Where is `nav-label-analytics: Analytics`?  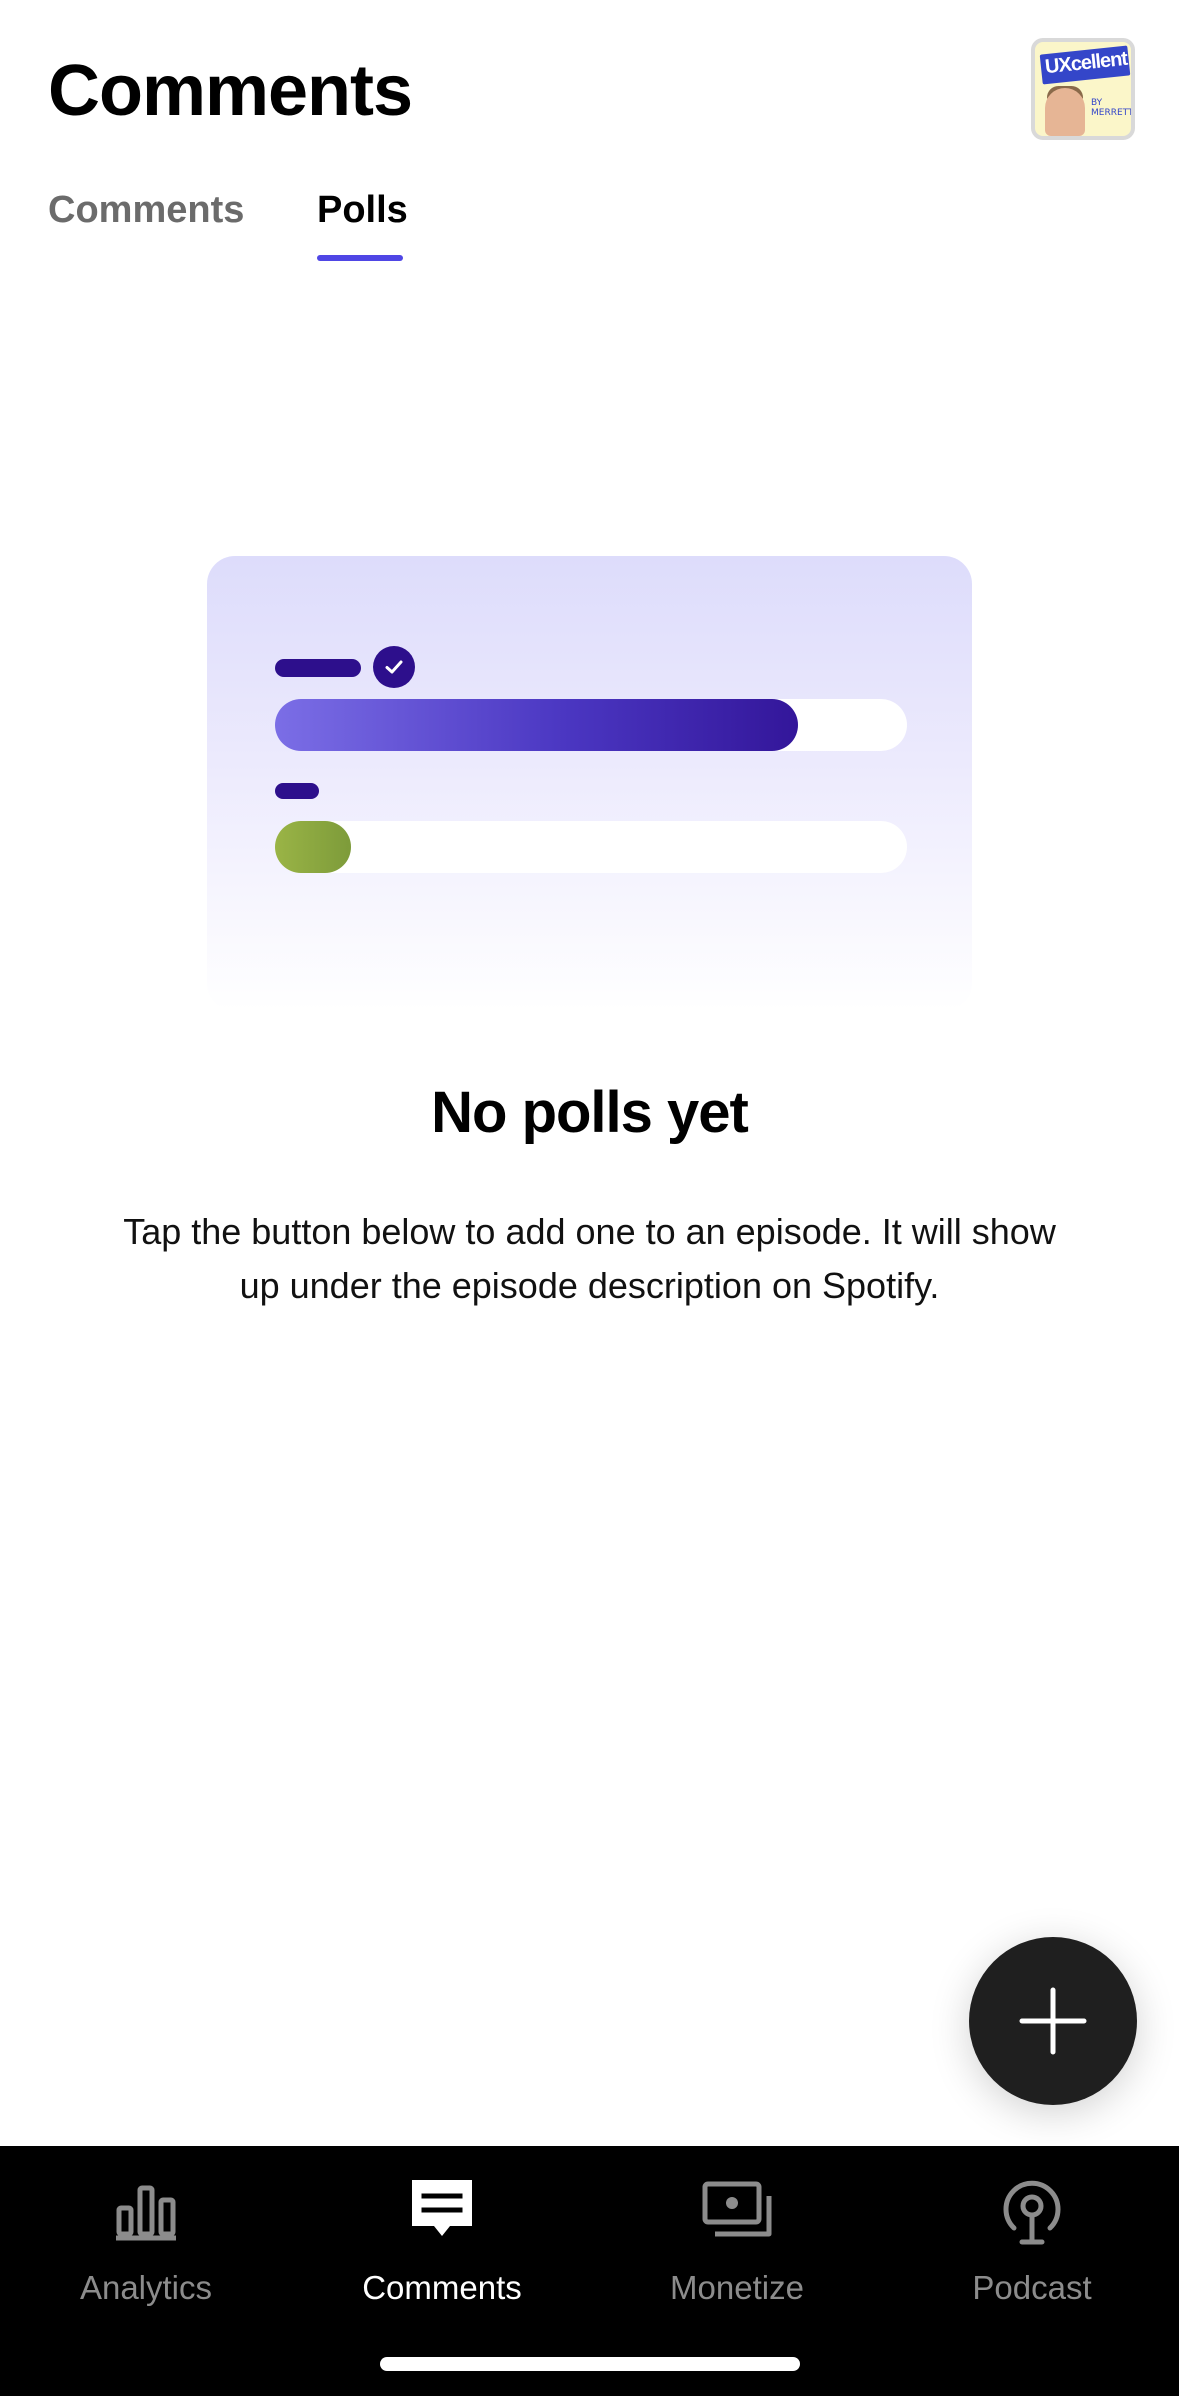 nav-label-analytics: Analytics is located at coordinates (146, 2287).